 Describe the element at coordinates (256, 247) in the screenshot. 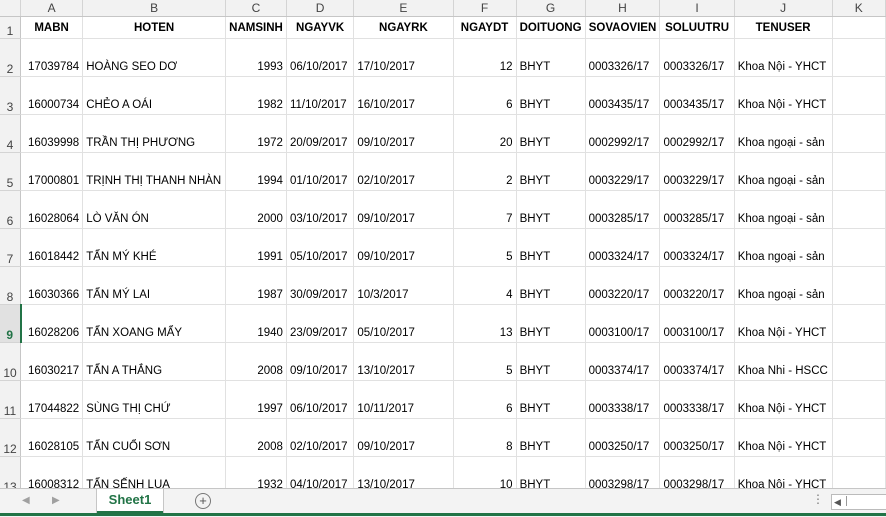

I see `table-cell: 1991` at that location.